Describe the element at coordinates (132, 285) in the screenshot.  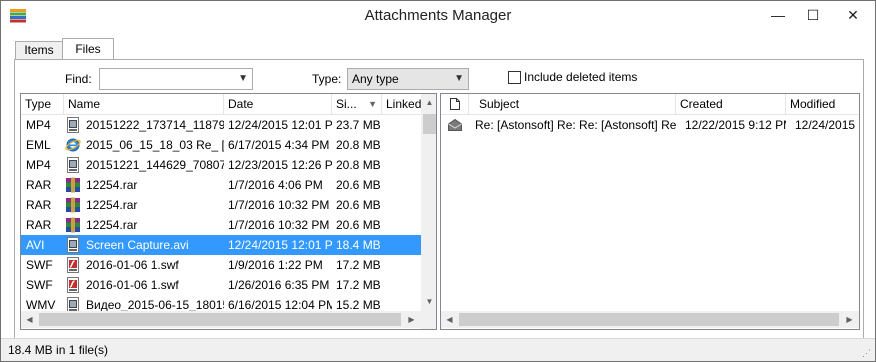
I see `file-name: 2016-01-06 1.swf` at that location.